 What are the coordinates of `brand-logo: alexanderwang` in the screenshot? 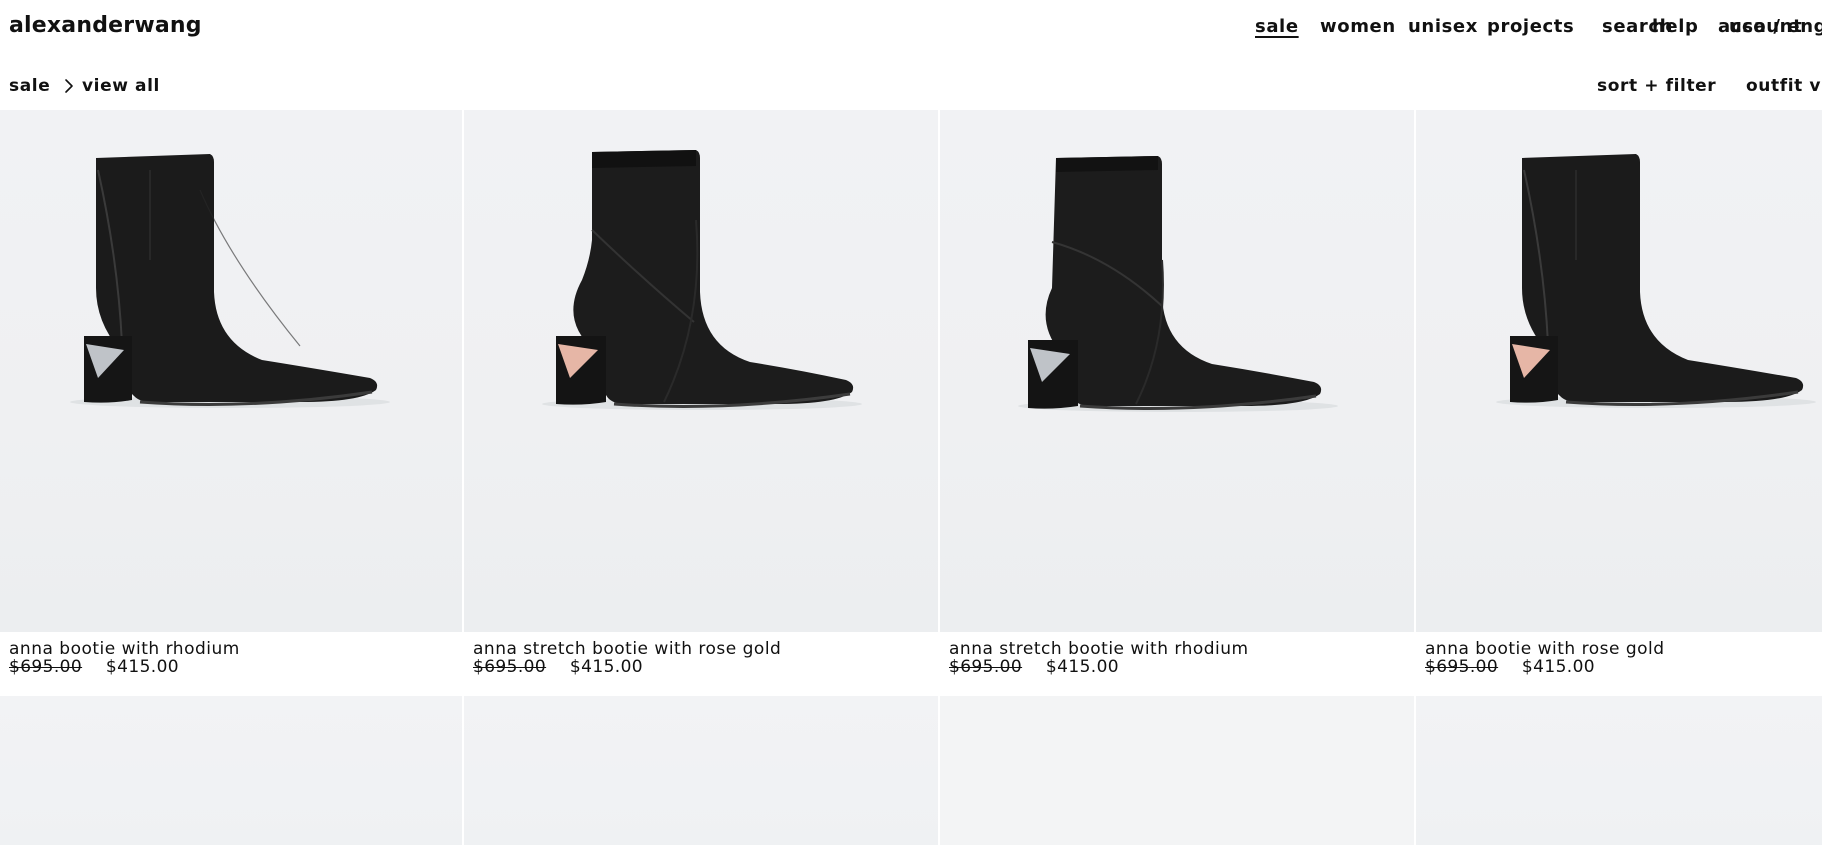 It's located at (105, 25).